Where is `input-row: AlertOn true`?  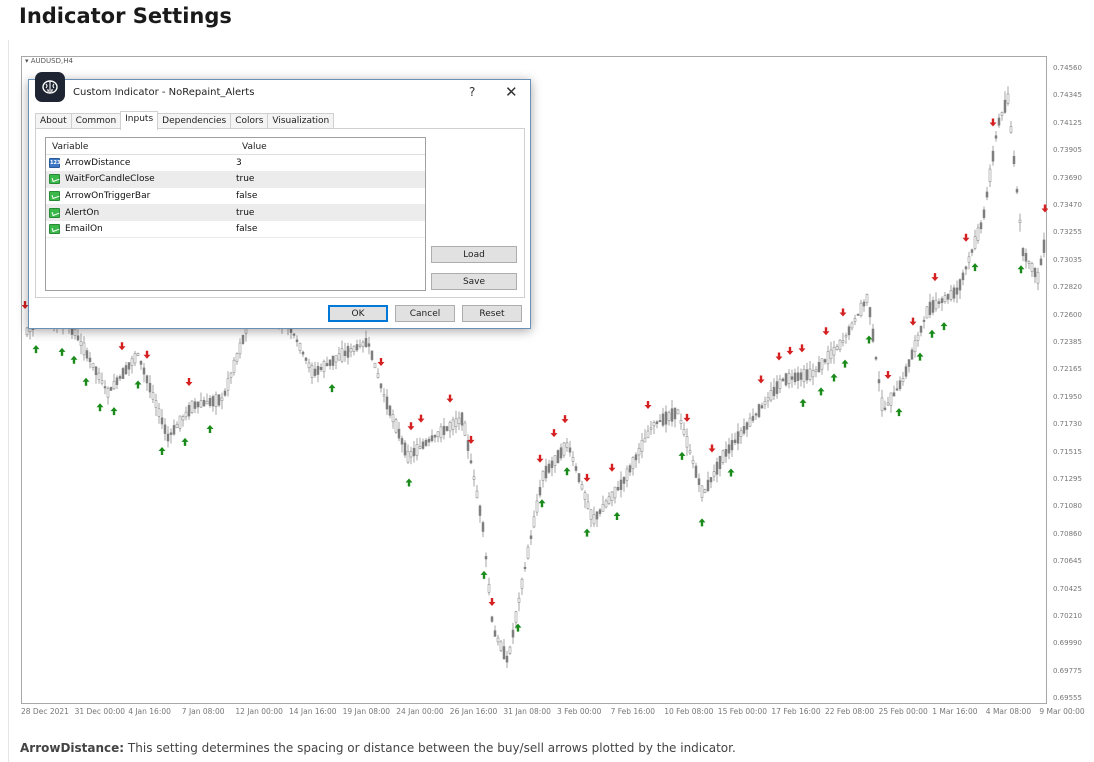
input-row: AlertOn true is located at coordinates (235, 213).